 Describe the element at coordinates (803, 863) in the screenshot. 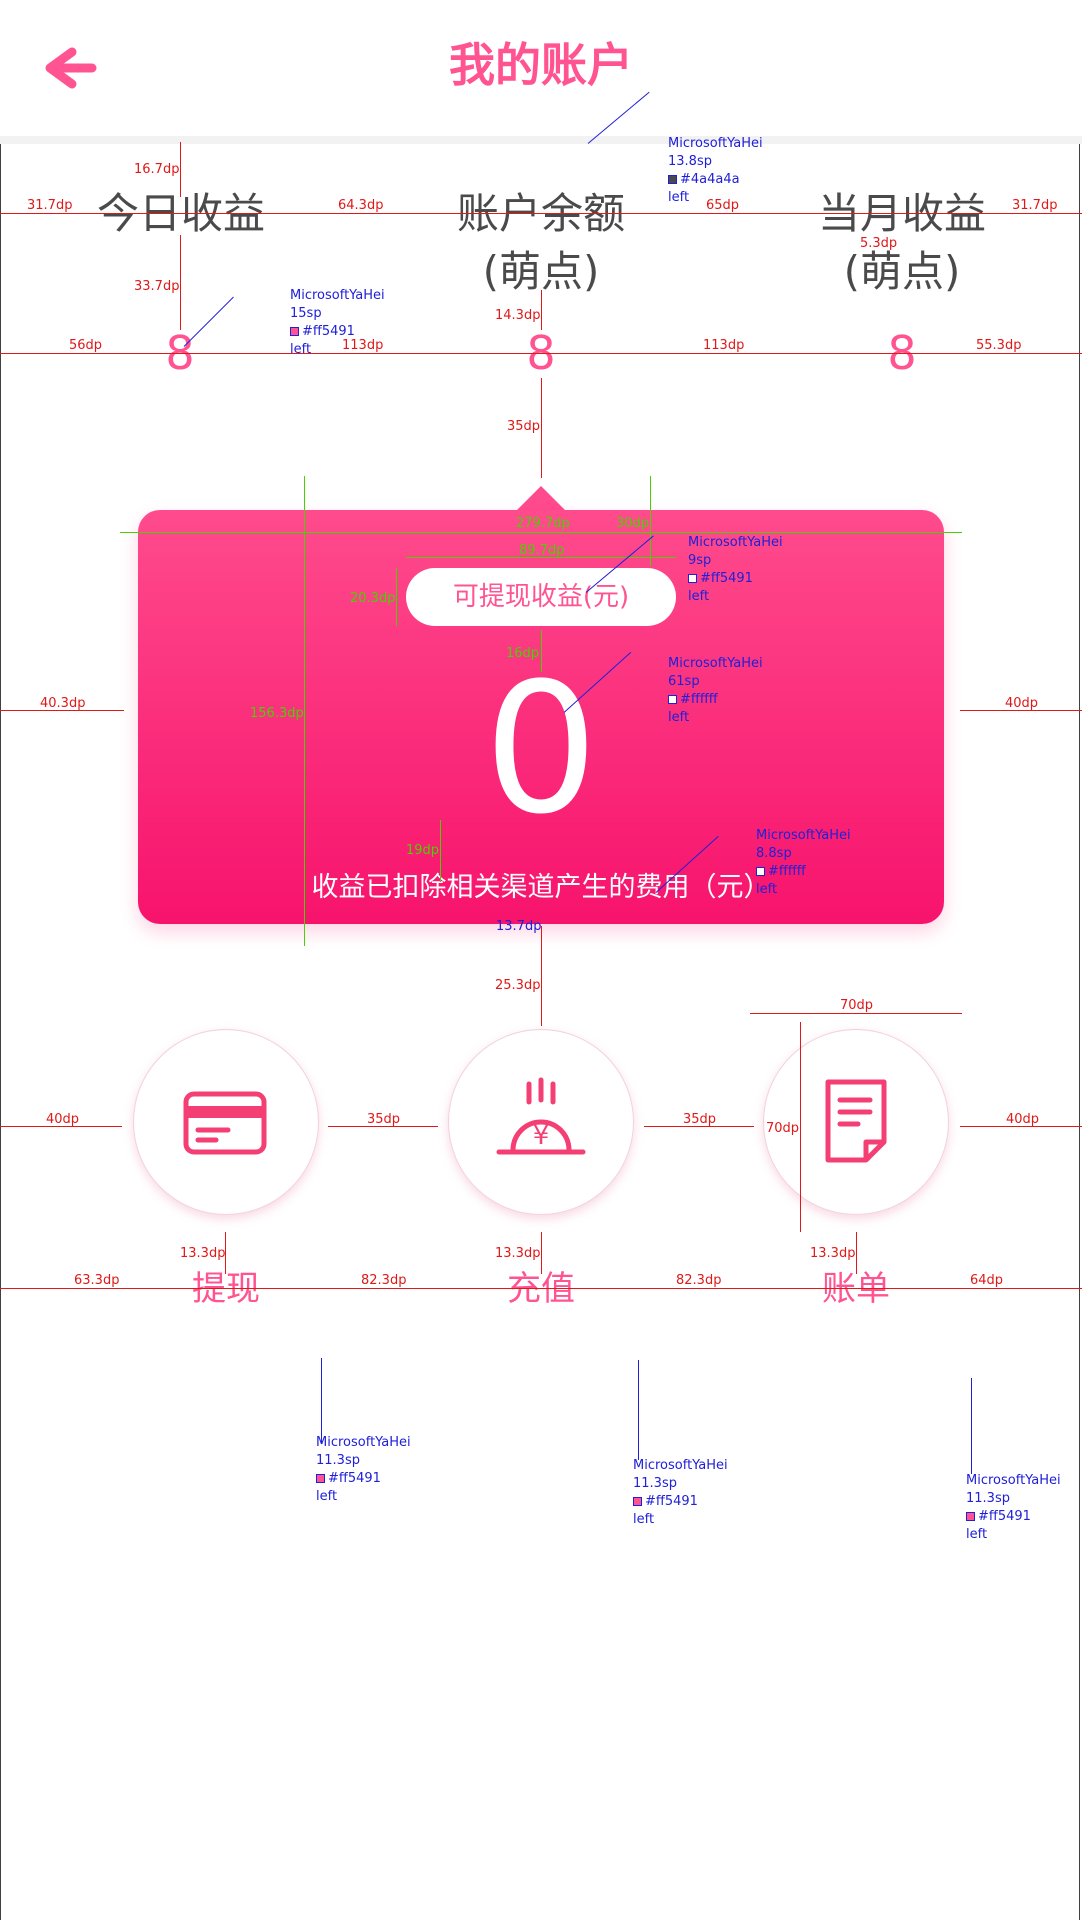

I see `font-spec-callout: MicrosoftYaHei 8.8sp #ffffff left` at that location.